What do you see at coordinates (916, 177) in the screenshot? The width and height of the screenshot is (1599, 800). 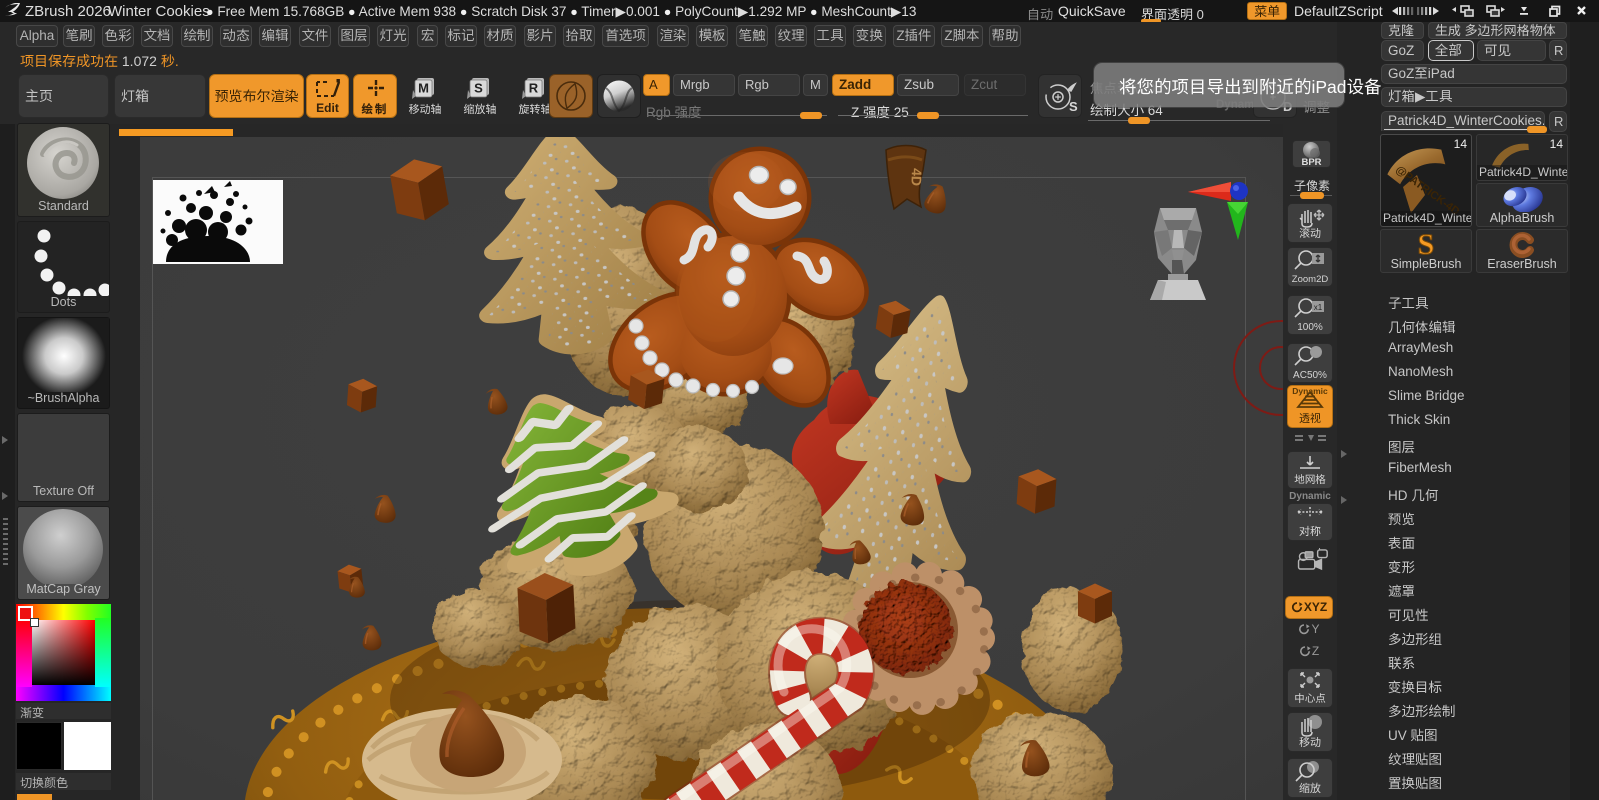 I see `svg-text: 4D` at bounding box center [916, 177].